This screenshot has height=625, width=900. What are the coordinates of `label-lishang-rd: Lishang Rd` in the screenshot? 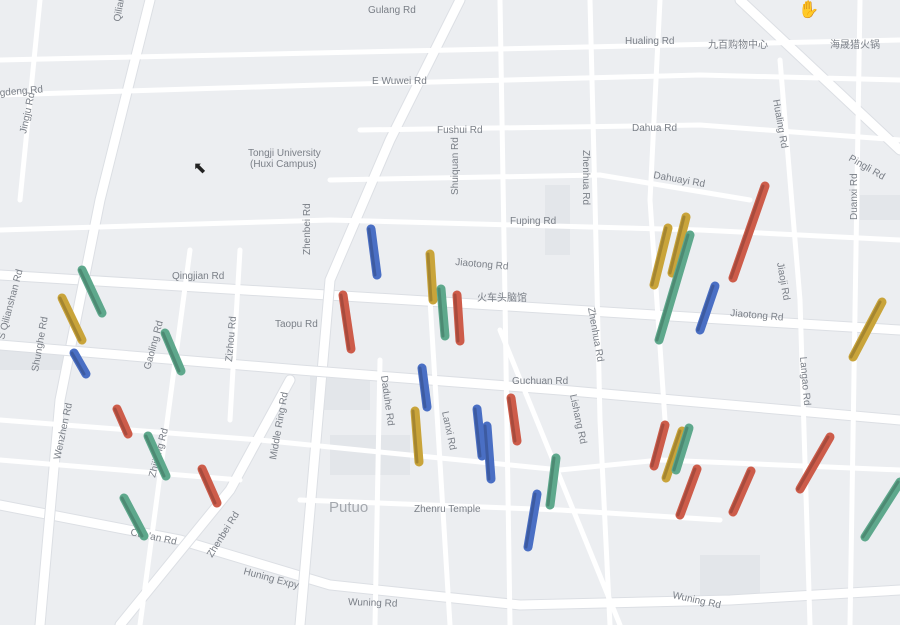 It's located at (577, 419).